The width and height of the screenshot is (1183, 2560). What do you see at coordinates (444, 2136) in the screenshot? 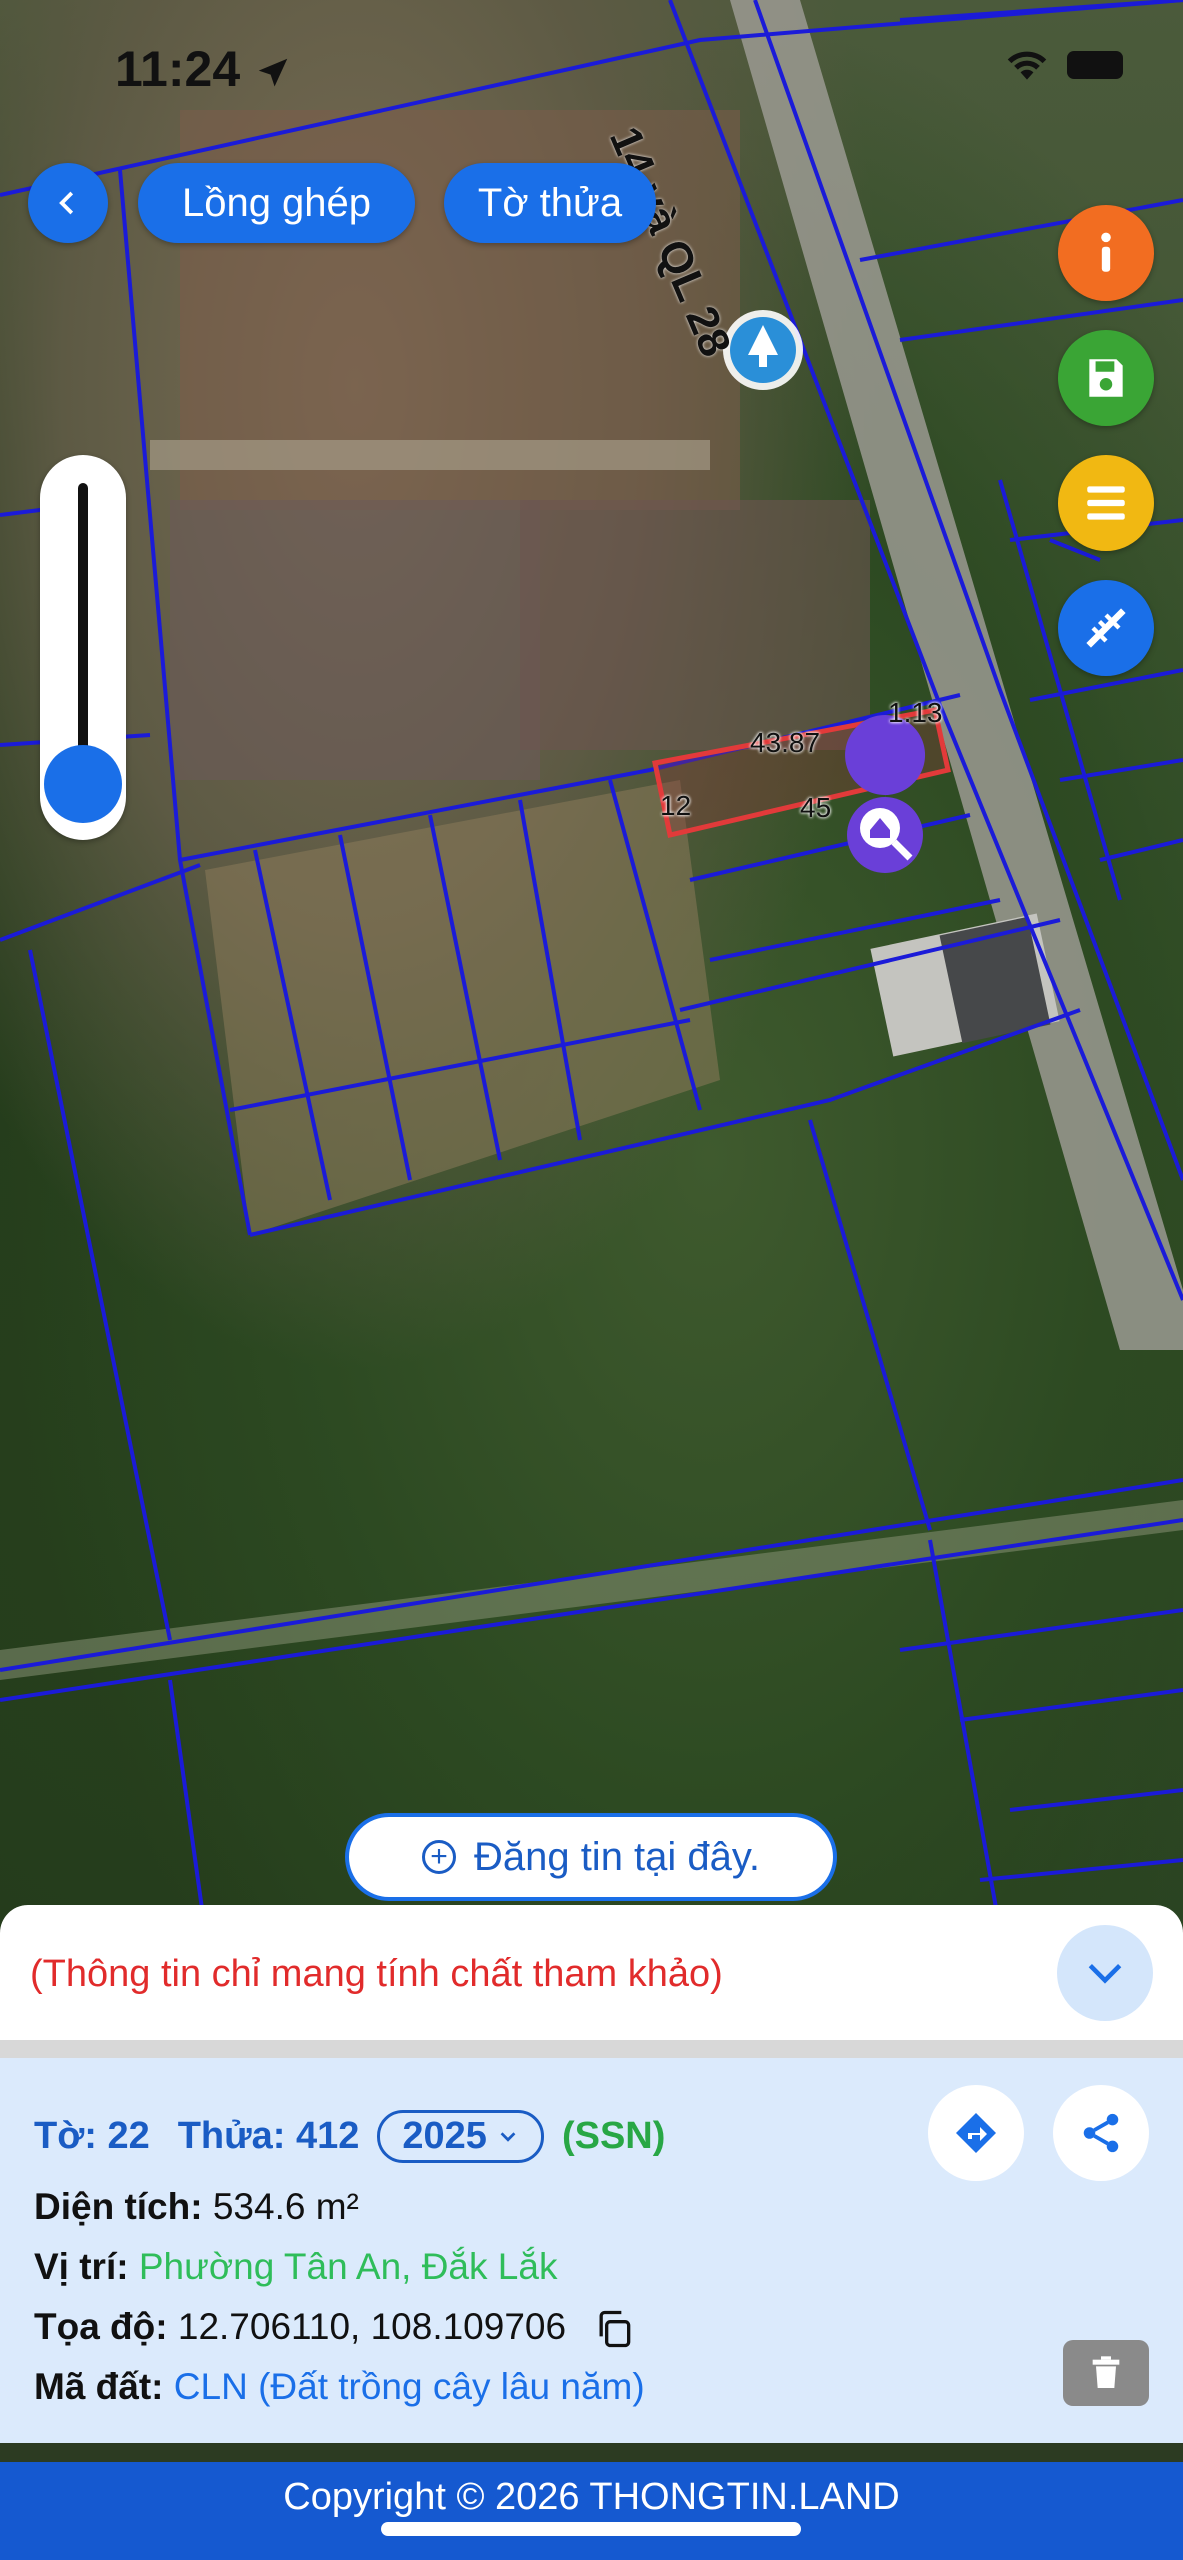
I see `year-value: 2025` at bounding box center [444, 2136].